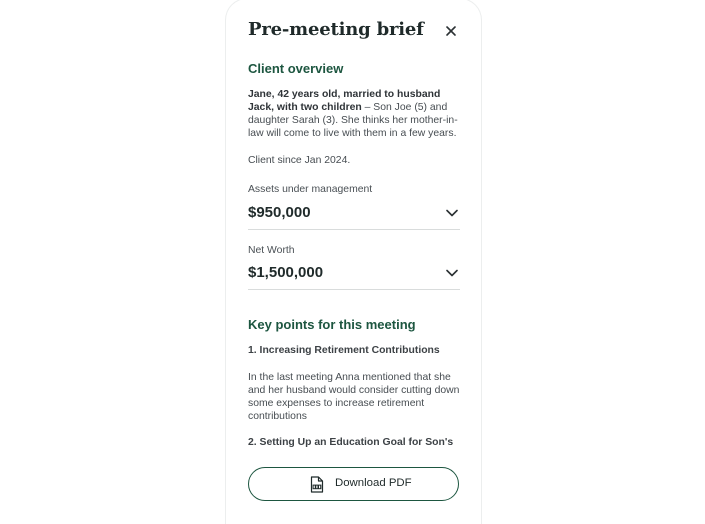 The image size is (705, 524). I want to click on download-pdf-button: Download PDF, so click(353, 484).